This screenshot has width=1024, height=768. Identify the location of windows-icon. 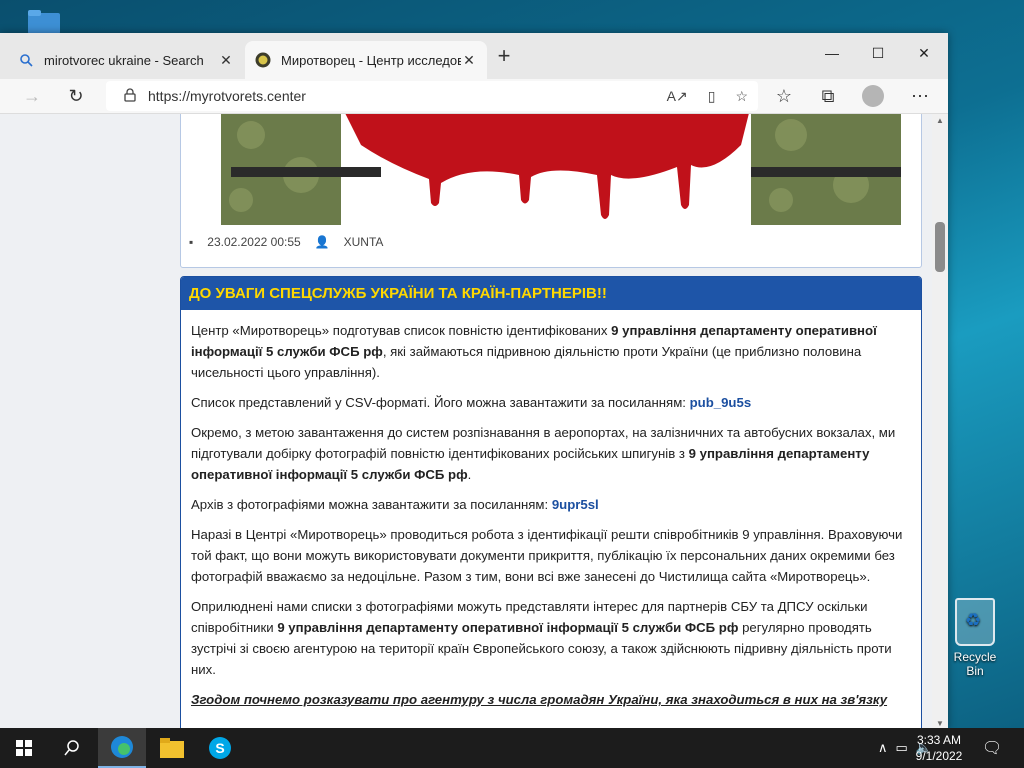
(24, 748).